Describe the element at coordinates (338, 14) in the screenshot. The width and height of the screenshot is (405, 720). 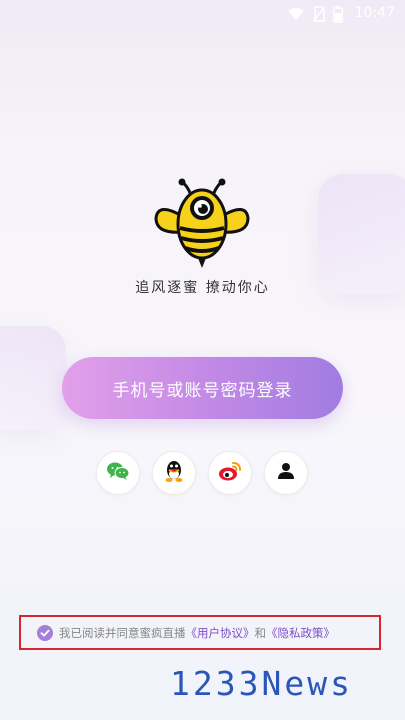
I see `battery-icon` at that location.